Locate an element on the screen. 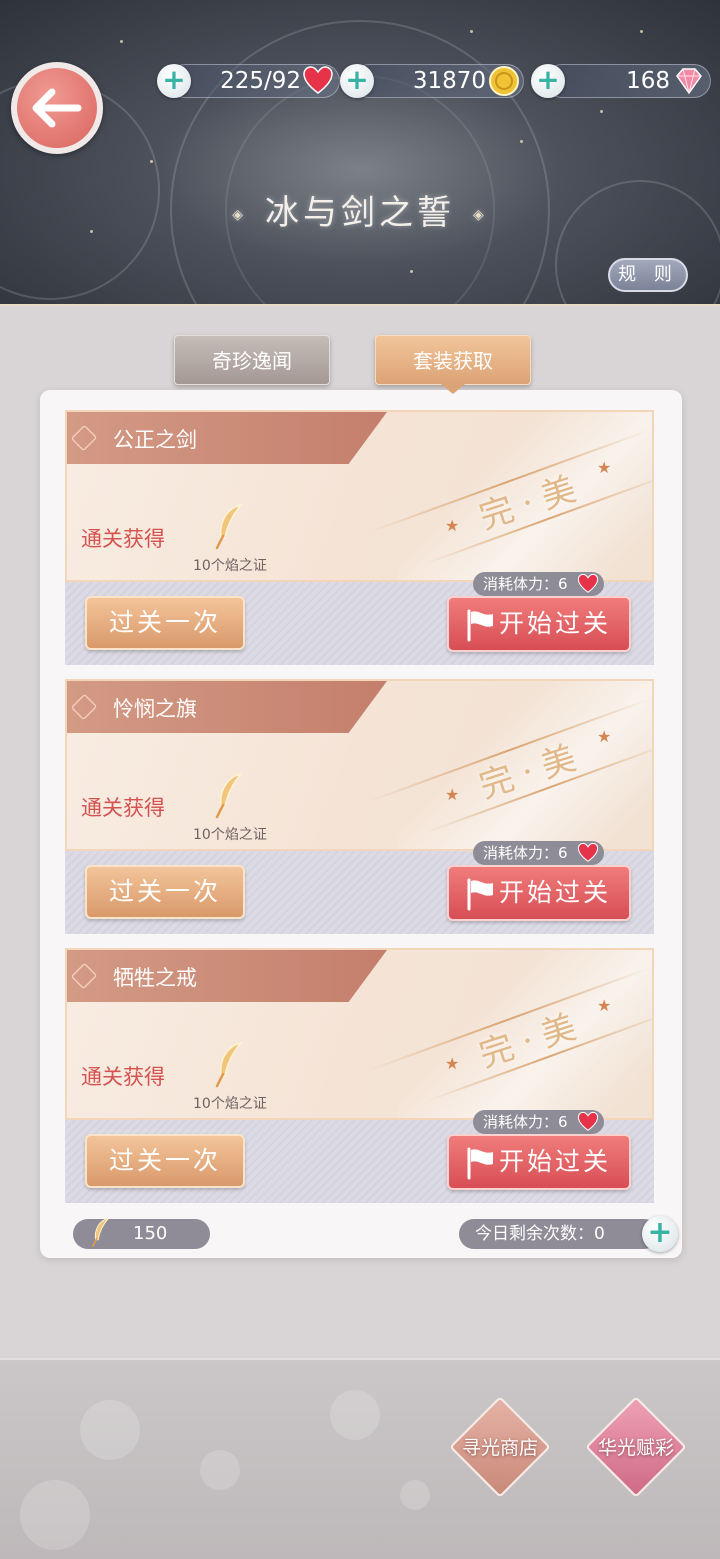  tab-suit-acquire: 套装获取 is located at coordinates (453, 360).